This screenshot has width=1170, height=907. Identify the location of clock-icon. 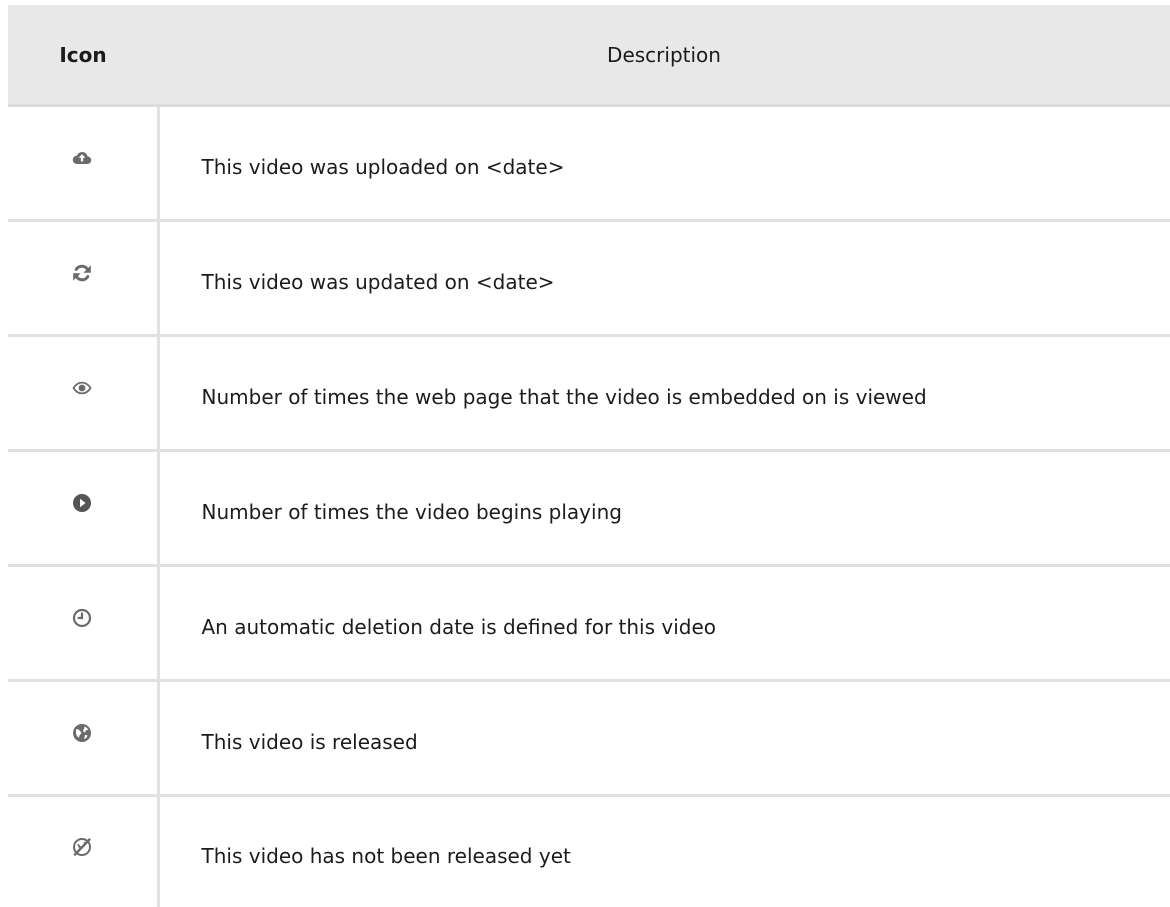
(82, 618).